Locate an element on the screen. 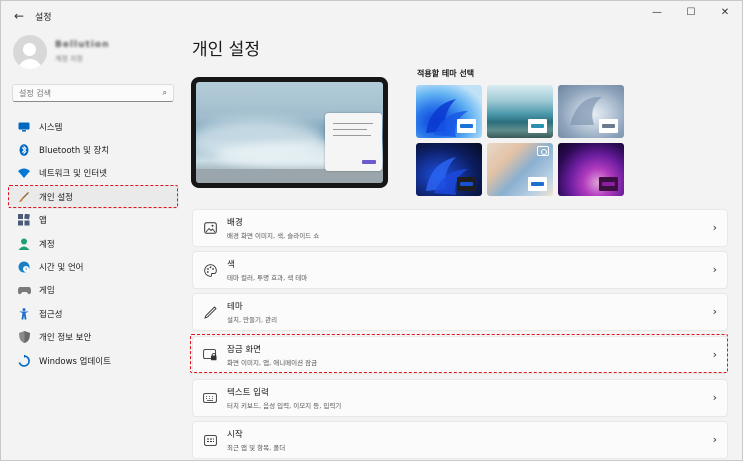  pen-icon is located at coordinates (210, 312).